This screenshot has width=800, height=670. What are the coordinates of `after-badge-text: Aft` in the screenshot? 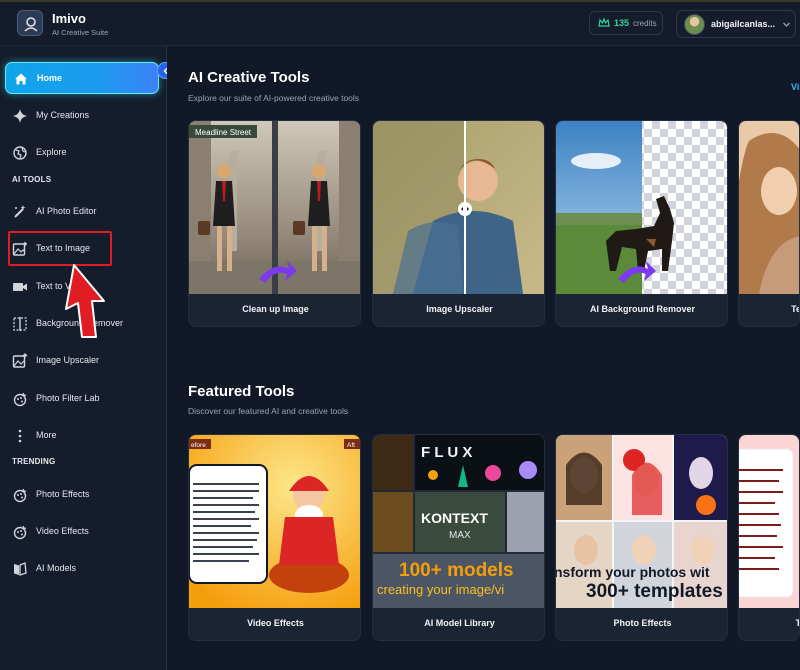 It's located at (351, 445).